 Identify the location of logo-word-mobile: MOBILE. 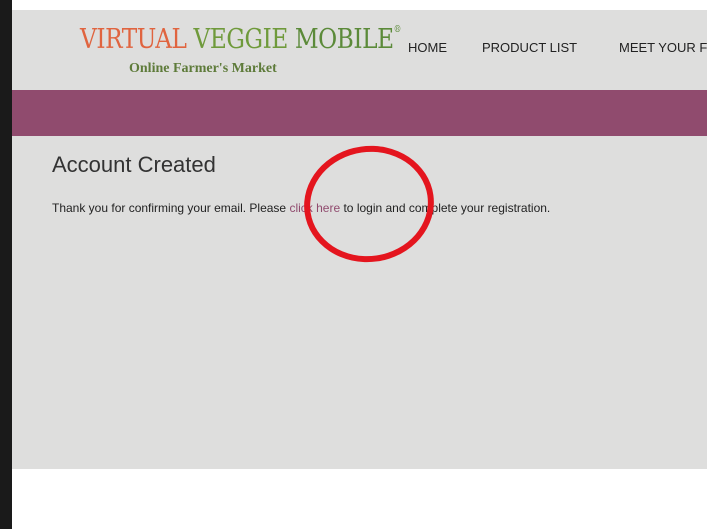
(344, 39).